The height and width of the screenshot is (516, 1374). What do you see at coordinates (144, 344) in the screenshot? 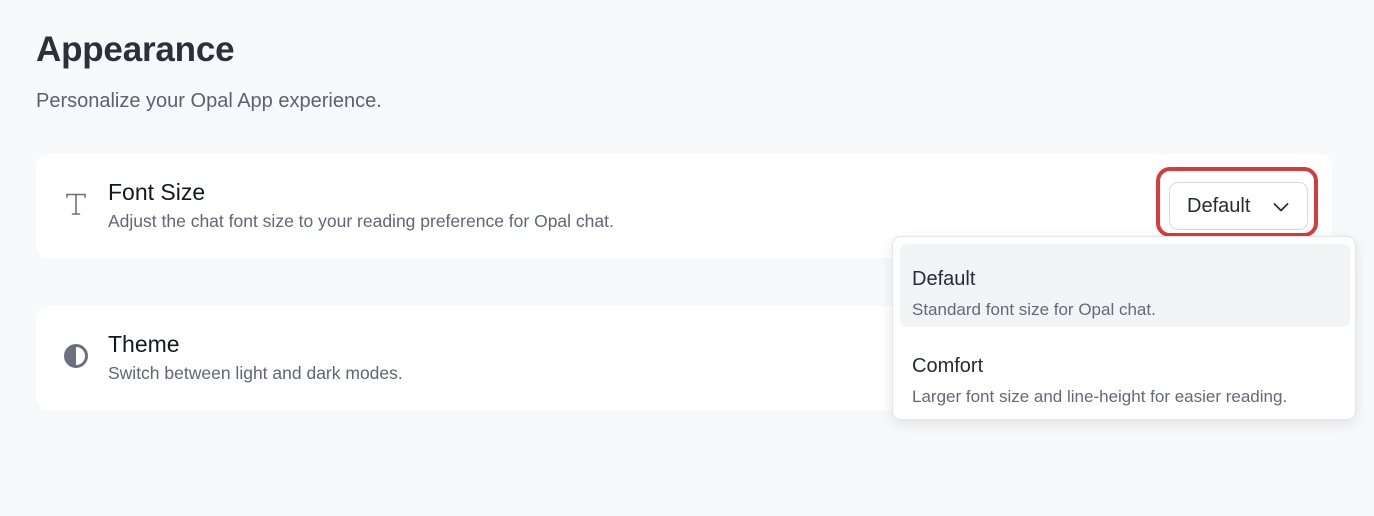
I see `theme-title: Theme` at bounding box center [144, 344].